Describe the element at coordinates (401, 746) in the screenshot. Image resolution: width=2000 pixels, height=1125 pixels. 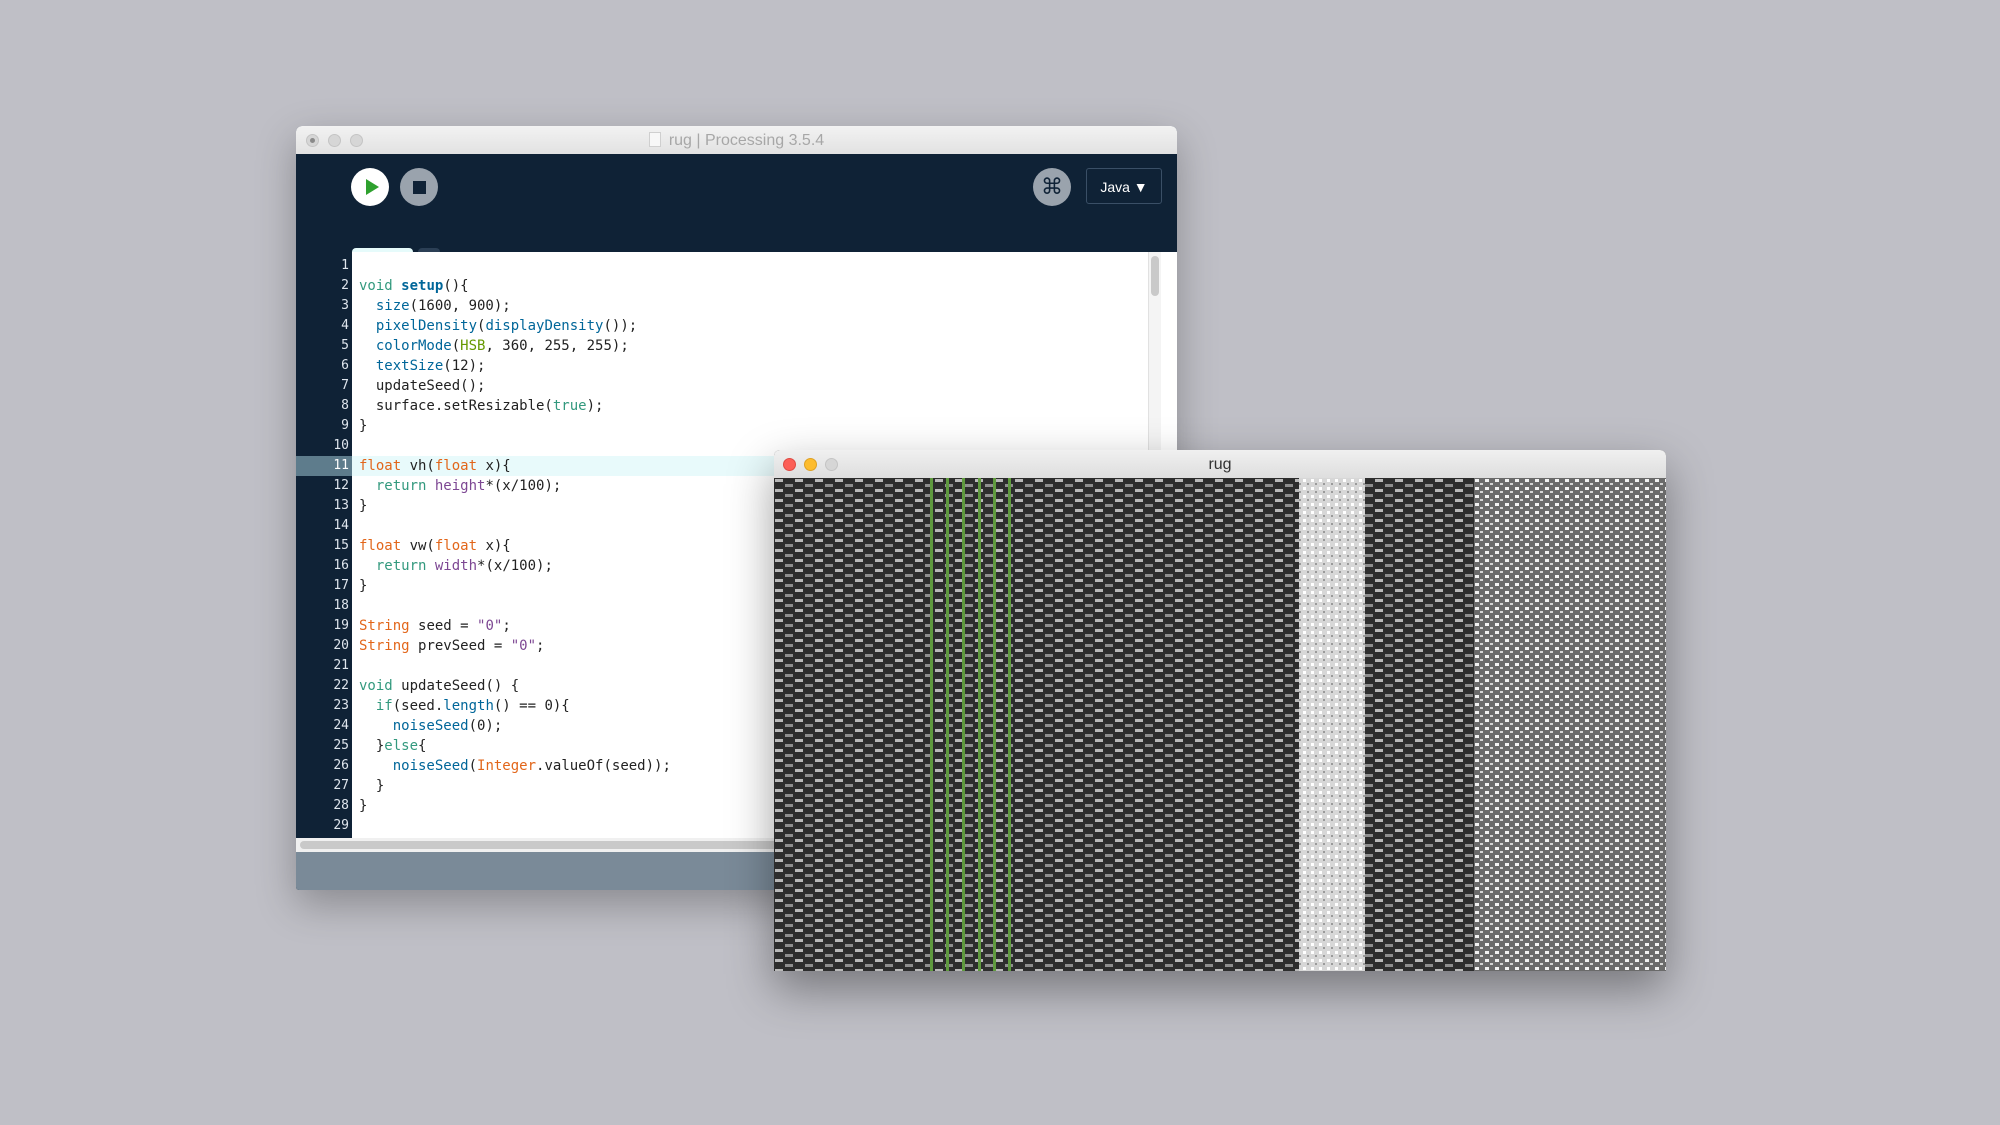
I see `code-token: else` at that location.